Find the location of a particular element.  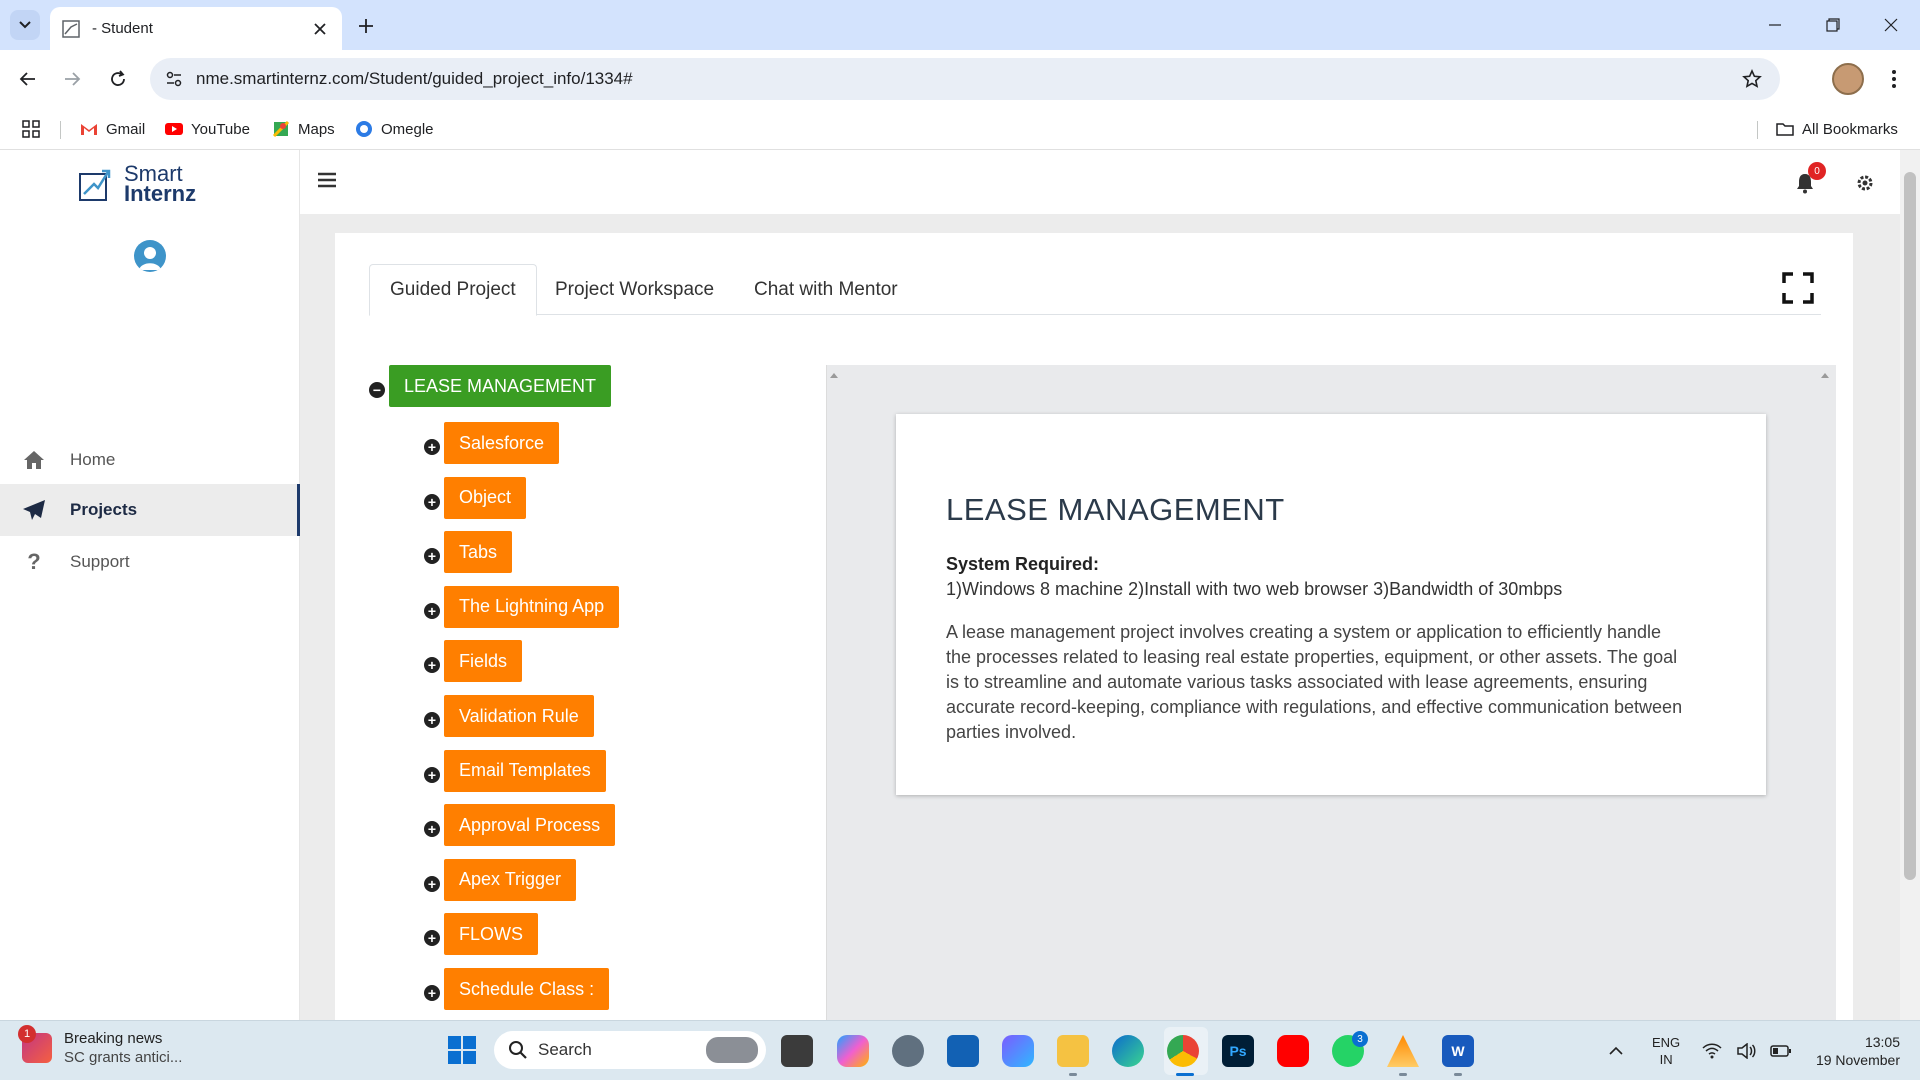

user-icon is located at coordinates (150, 258).